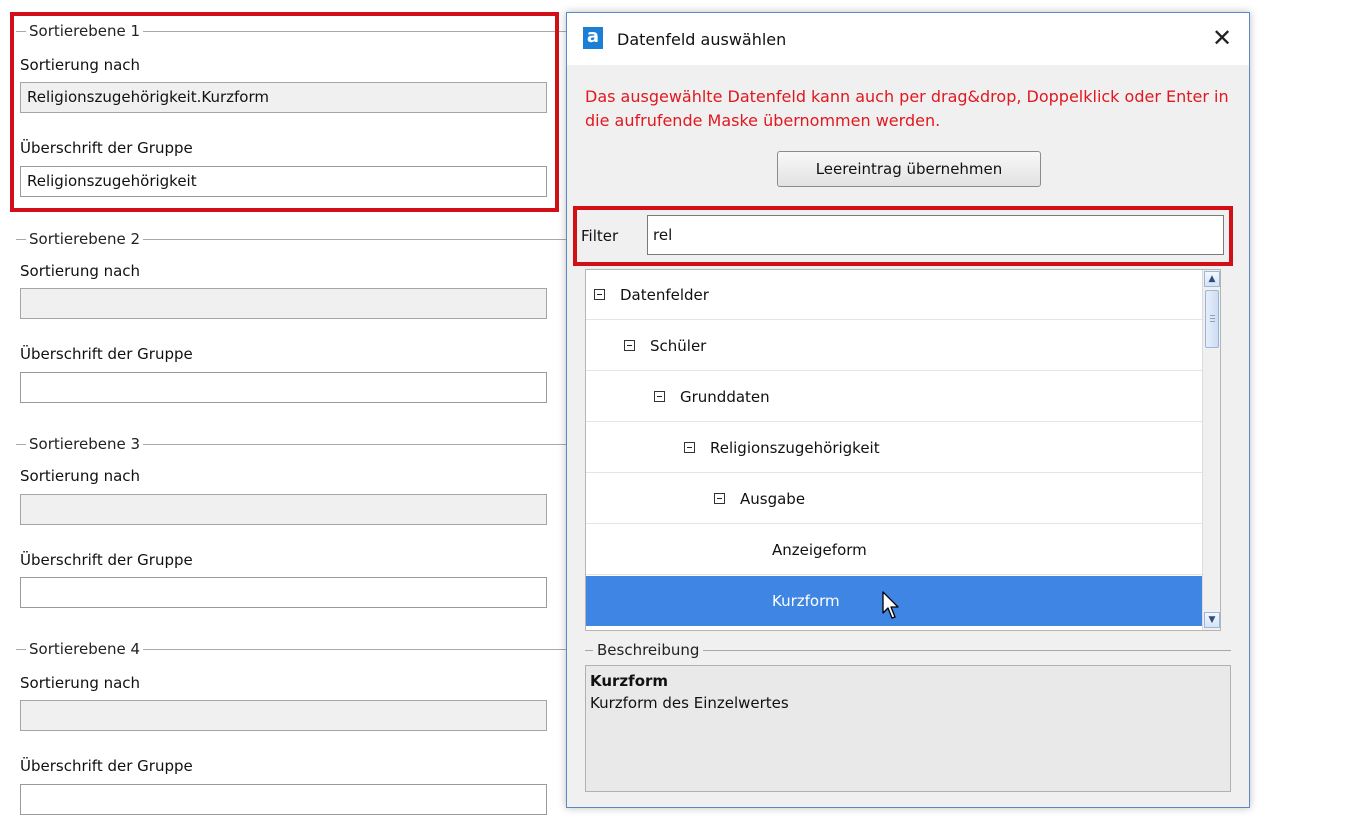 This screenshot has height=830, width=1370. I want to click on tree-item-kurzform: Kurzform, so click(894, 601).